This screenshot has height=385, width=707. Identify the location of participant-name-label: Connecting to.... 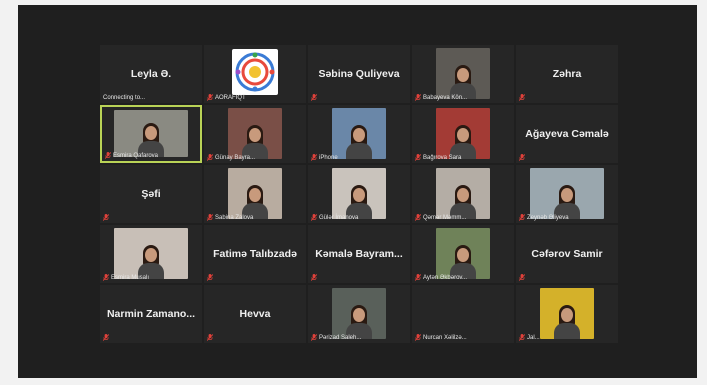
(124, 98).